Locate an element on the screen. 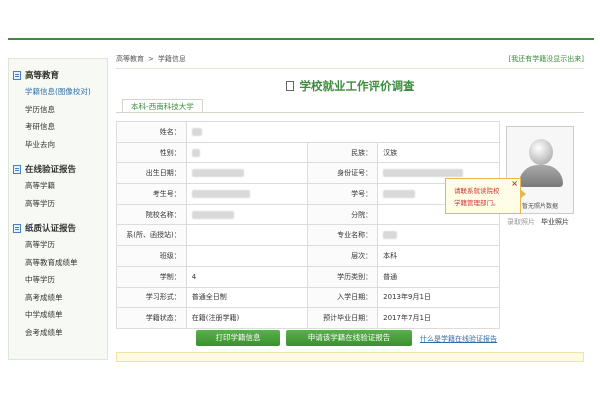 This screenshot has width=600, height=400. sidebar-item-student-status: 学籍信息(图像校对) is located at coordinates (58, 92).